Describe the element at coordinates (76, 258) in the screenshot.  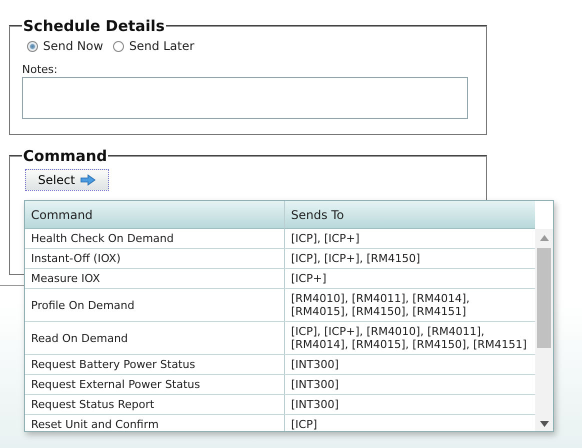
I see `table-cell: Instant-Off (IOX)` at that location.